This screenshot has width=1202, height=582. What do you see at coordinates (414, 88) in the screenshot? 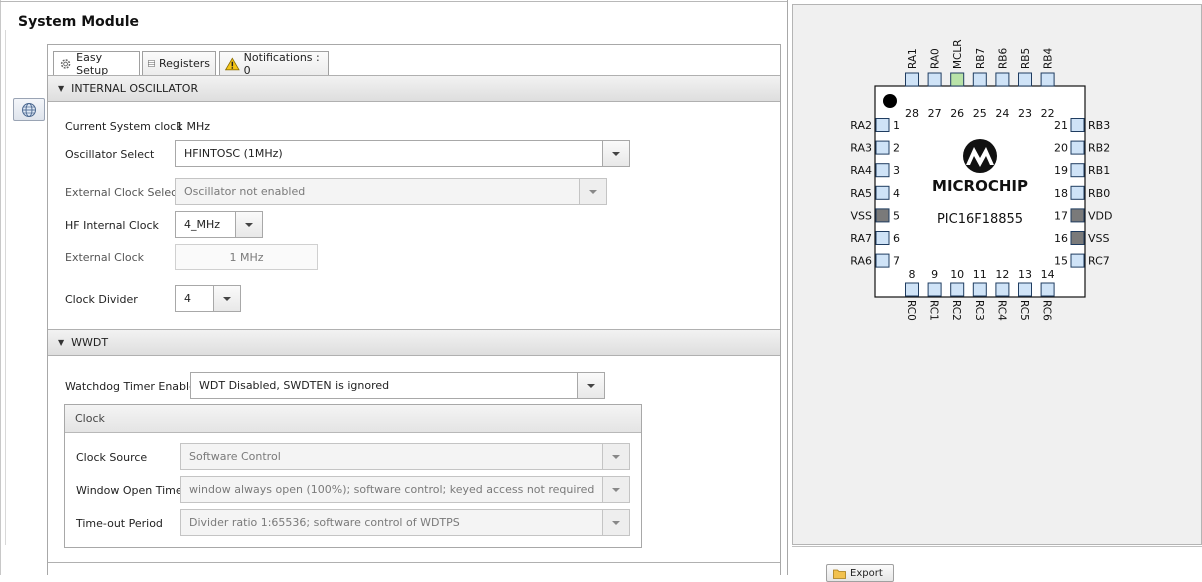
I see `internal-oscillator-header: ▼ INTERNAL OSCILLATOR` at bounding box center [414, 88].